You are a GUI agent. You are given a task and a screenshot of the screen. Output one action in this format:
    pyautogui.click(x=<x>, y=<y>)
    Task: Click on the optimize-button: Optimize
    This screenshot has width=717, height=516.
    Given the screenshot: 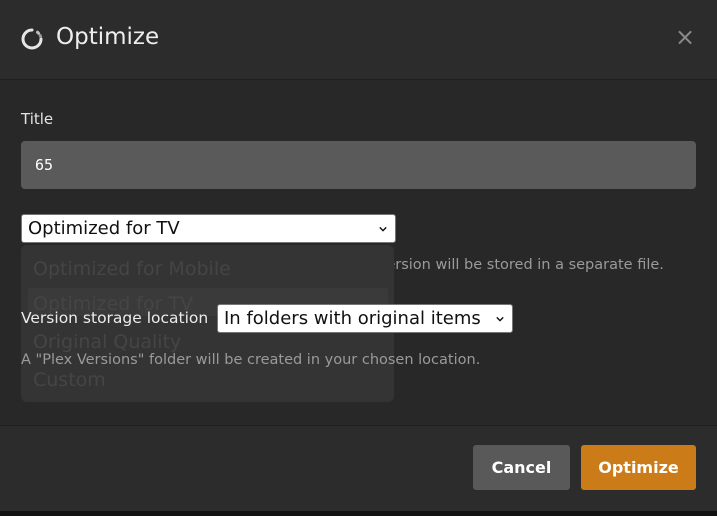 What is the action you would take?
    pyautogui.click(x=638, y=467)
    